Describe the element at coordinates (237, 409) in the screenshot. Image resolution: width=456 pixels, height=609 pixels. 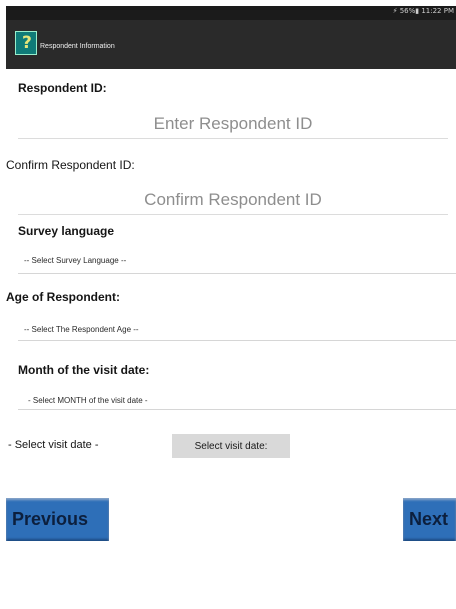
I see `month-underline` at that location.